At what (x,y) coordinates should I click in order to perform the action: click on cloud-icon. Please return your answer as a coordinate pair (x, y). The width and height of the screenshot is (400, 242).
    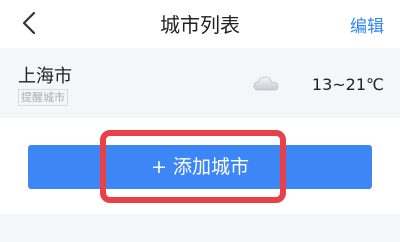
    Looking at the image, I should click on (266, 83).